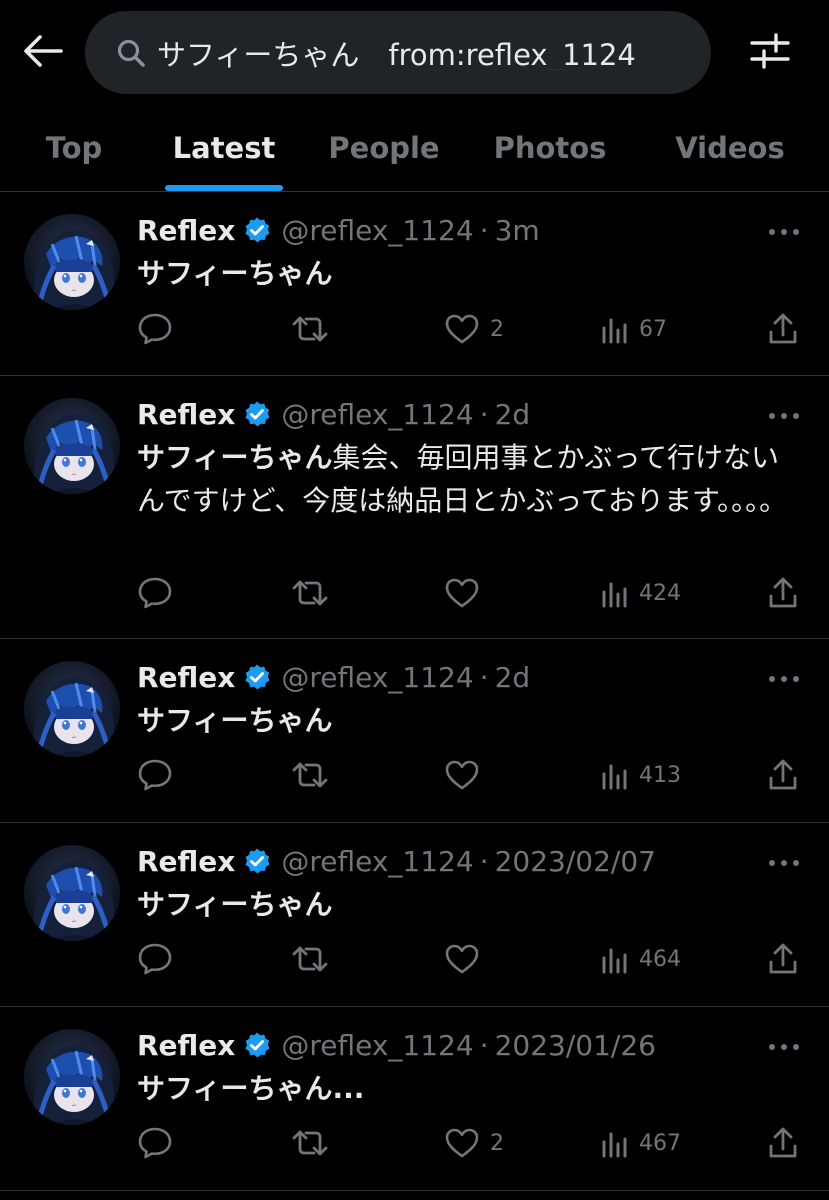  Describe the element at coordinates (575, 861) in the screenshot. I see `timestamp: 2023/02/07` at that location.